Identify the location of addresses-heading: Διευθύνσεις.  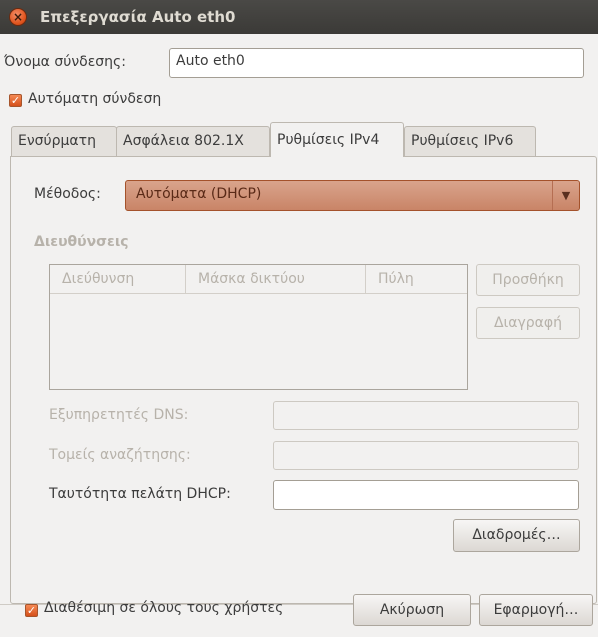
(81, 242).